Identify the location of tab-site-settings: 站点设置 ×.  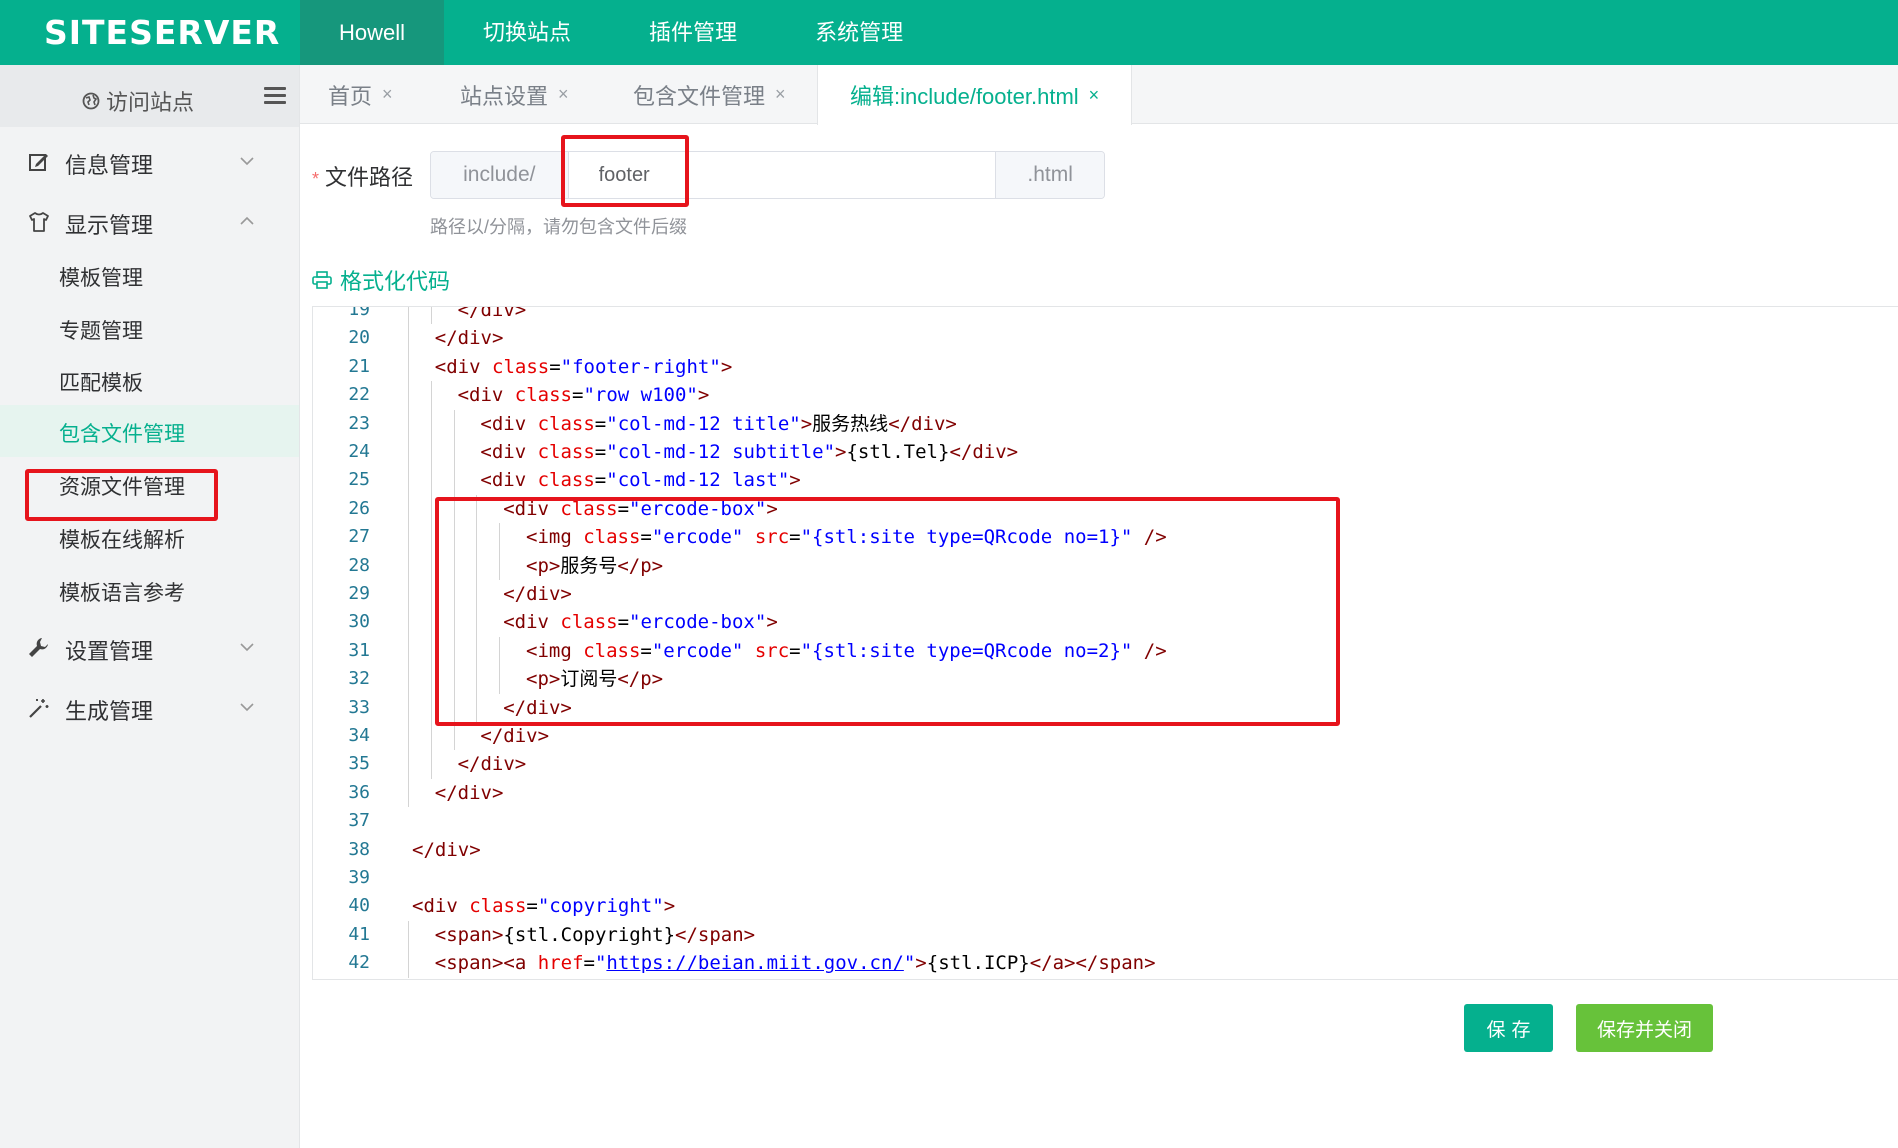
(514, 94).